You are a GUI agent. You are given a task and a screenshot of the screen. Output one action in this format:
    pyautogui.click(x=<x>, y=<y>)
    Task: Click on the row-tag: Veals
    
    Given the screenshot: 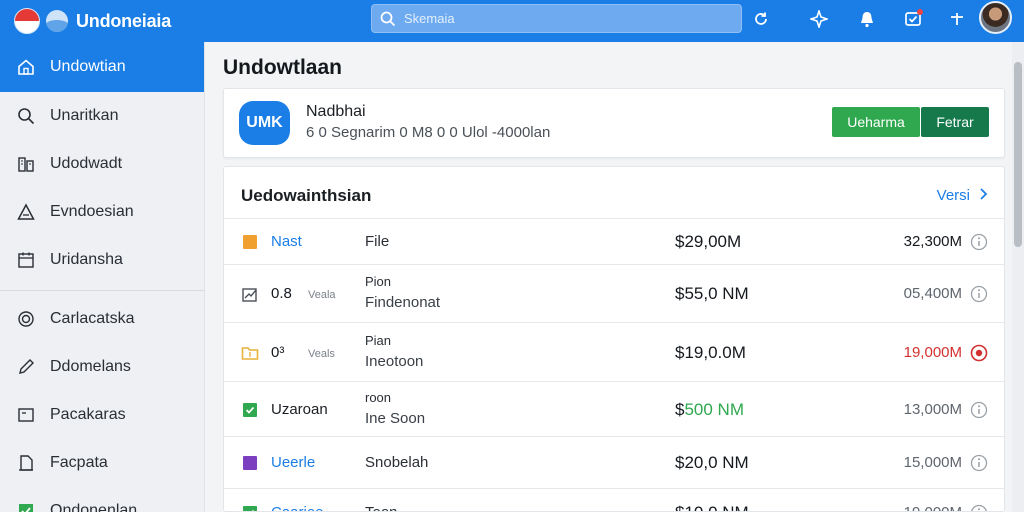 What is the action you would take?
    pyautogui.click(x=321, y=354)
    